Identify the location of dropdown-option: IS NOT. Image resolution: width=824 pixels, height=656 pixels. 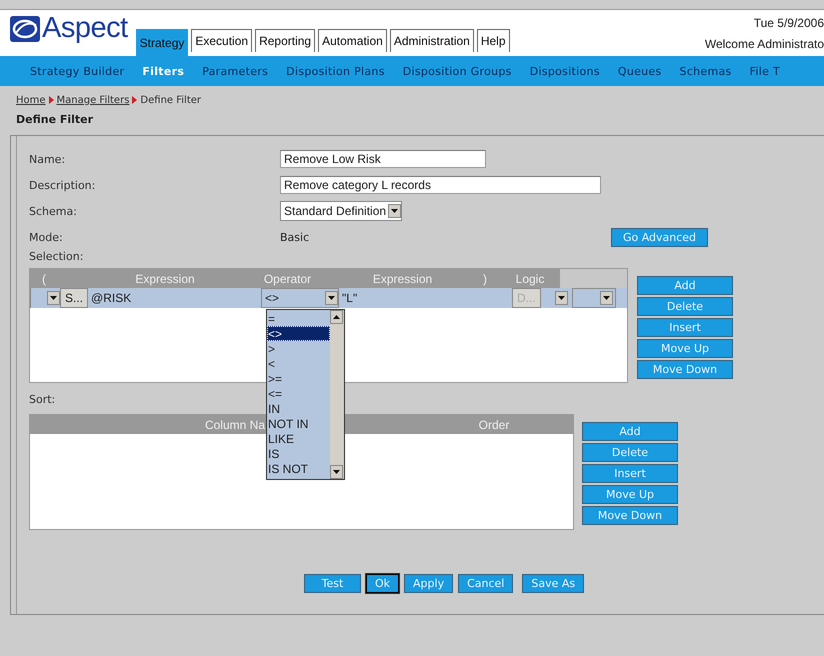
(298, 468).